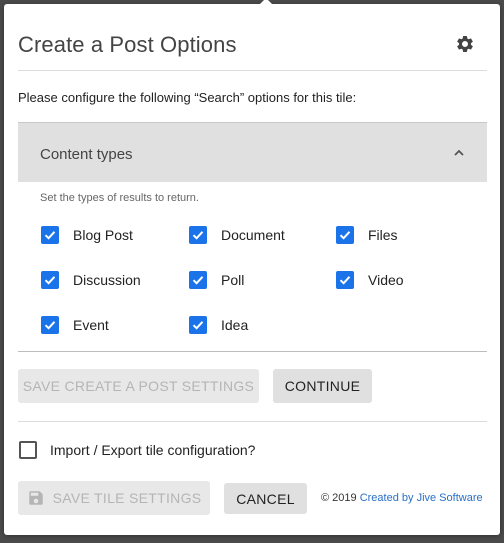  I want to click on option-event: Event, so click(75, 325).